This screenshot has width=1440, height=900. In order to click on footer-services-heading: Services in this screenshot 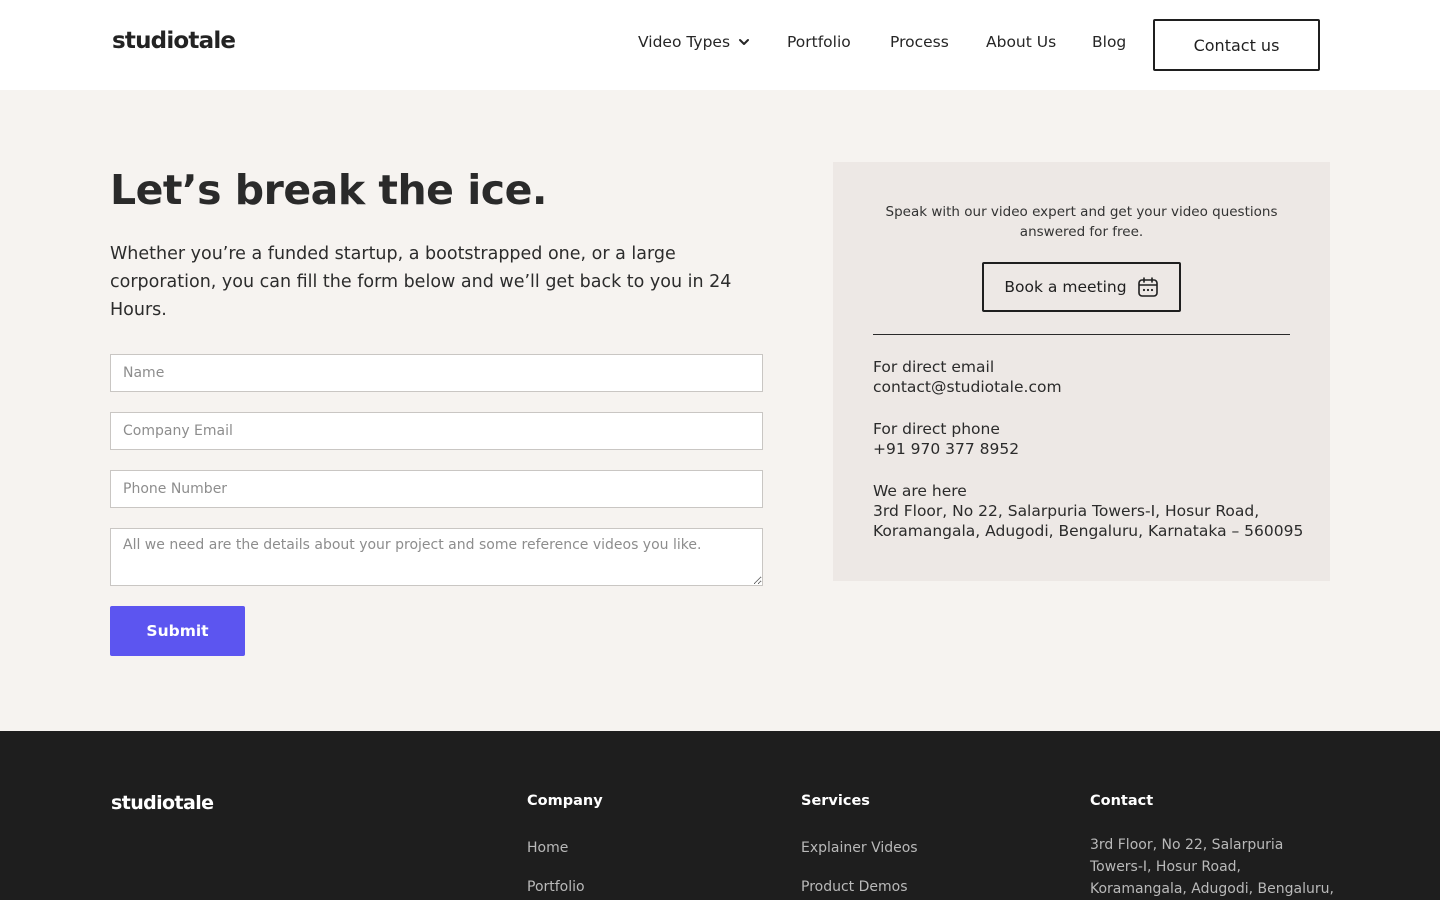, I will do `click(835, 801)`.